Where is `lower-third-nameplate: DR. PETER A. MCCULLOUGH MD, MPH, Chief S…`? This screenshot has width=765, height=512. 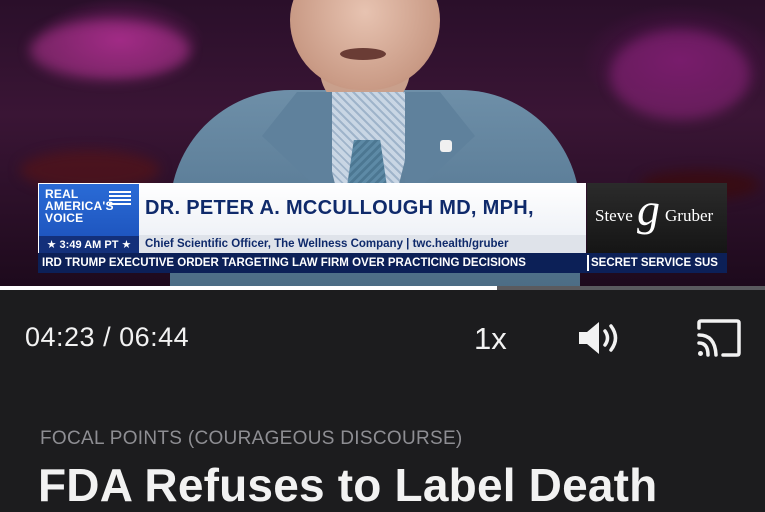 lower-third-nameplate: DR. PETER A. MCCULLOUGH MD, MPH, Chief S… is located at coordinates (362, 218).